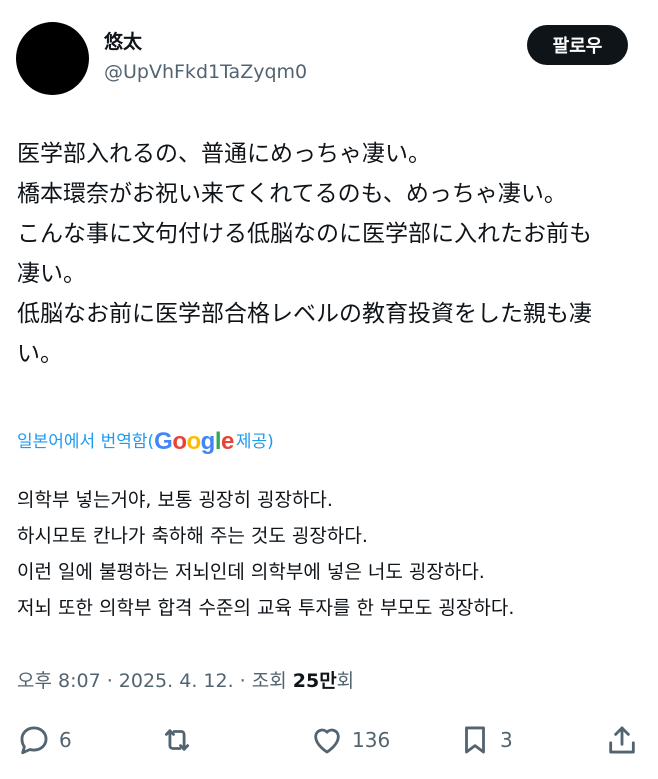 This screenshot has width=658, height=779. Describe the element at coordinates (34, 740) in the screenshot. I see `reply-icon` at that location.